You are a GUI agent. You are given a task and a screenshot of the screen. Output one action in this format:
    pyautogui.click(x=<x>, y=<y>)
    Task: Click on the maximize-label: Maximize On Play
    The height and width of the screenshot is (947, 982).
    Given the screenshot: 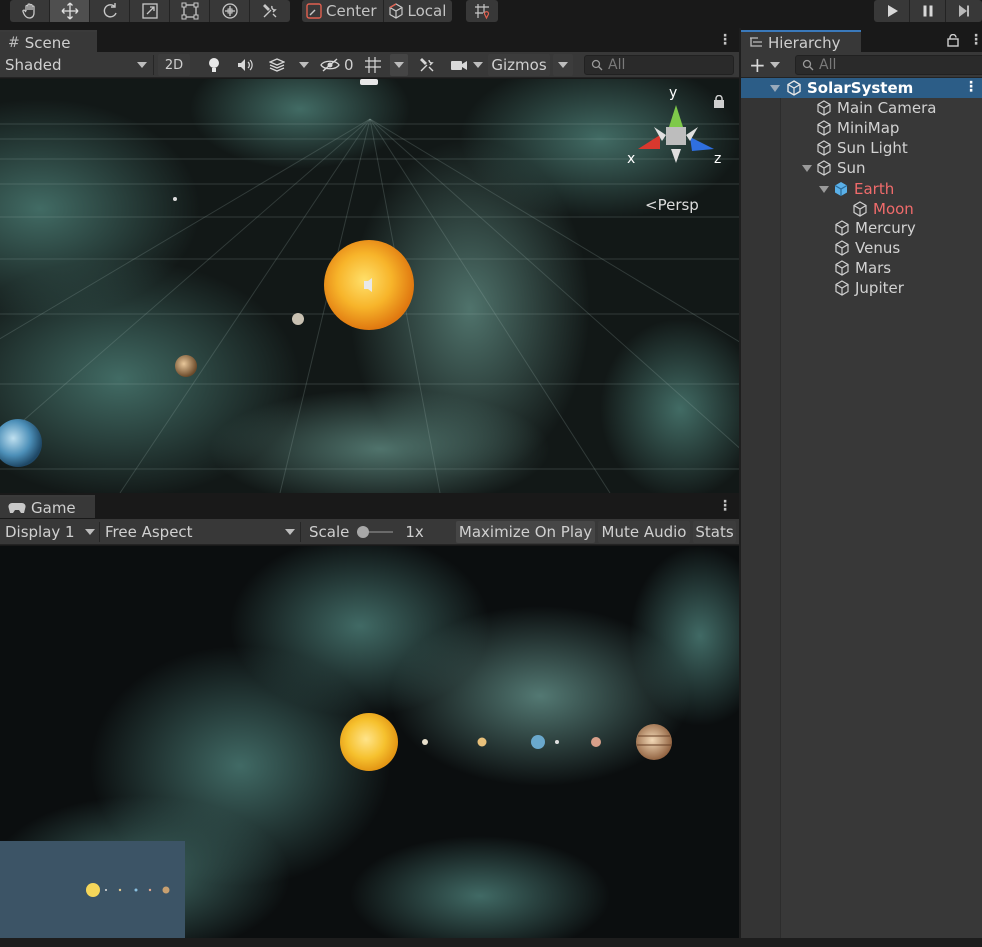 What is the action you would take?
    pyautogui.click(x=525, y=532)
    